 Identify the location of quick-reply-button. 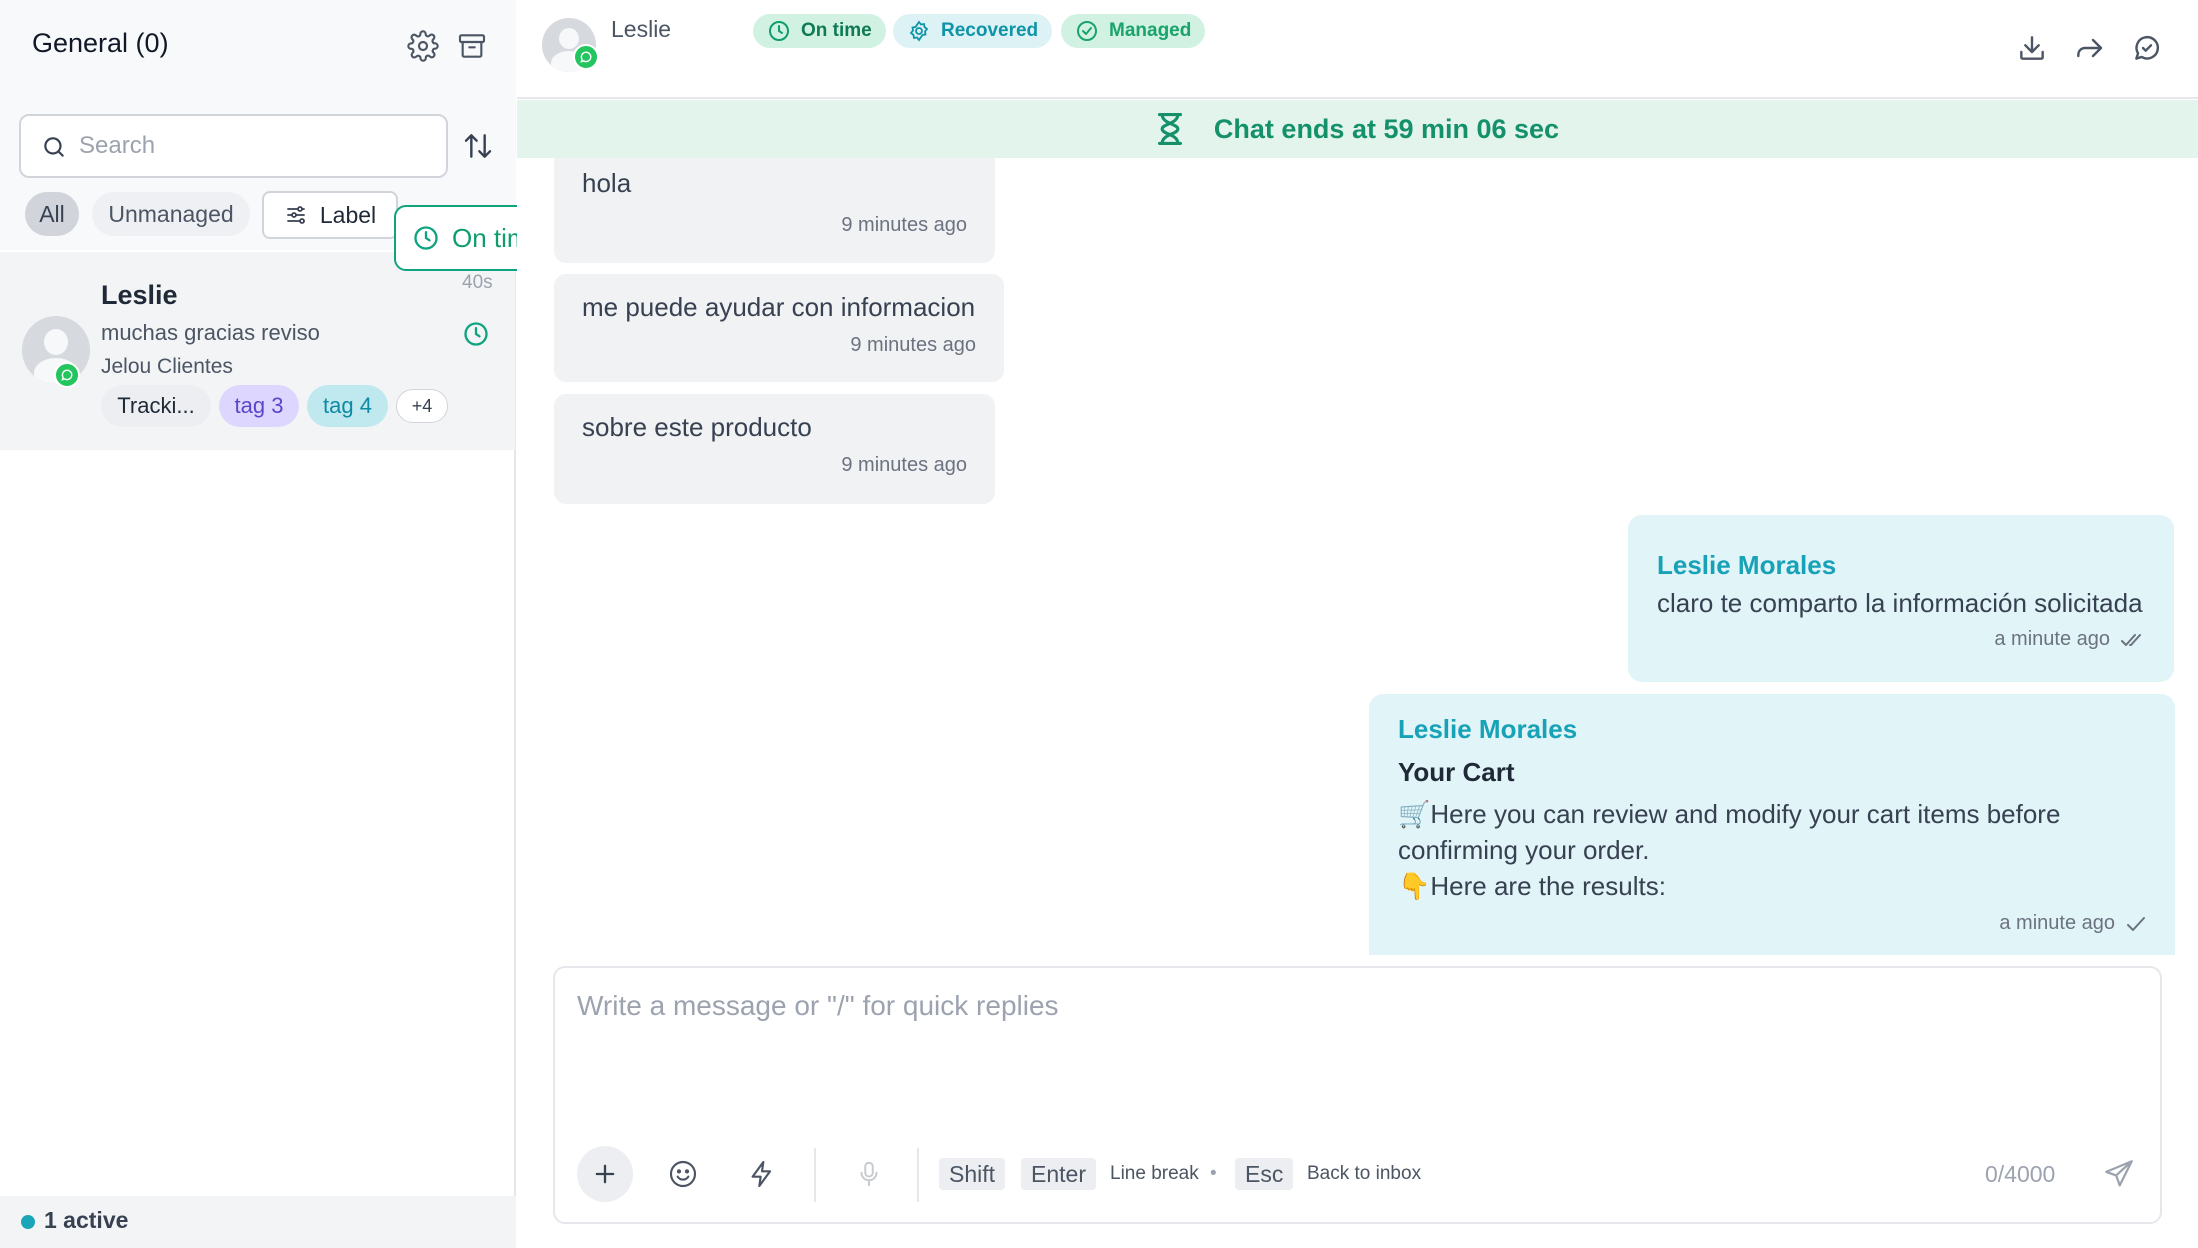
(762, 1174).